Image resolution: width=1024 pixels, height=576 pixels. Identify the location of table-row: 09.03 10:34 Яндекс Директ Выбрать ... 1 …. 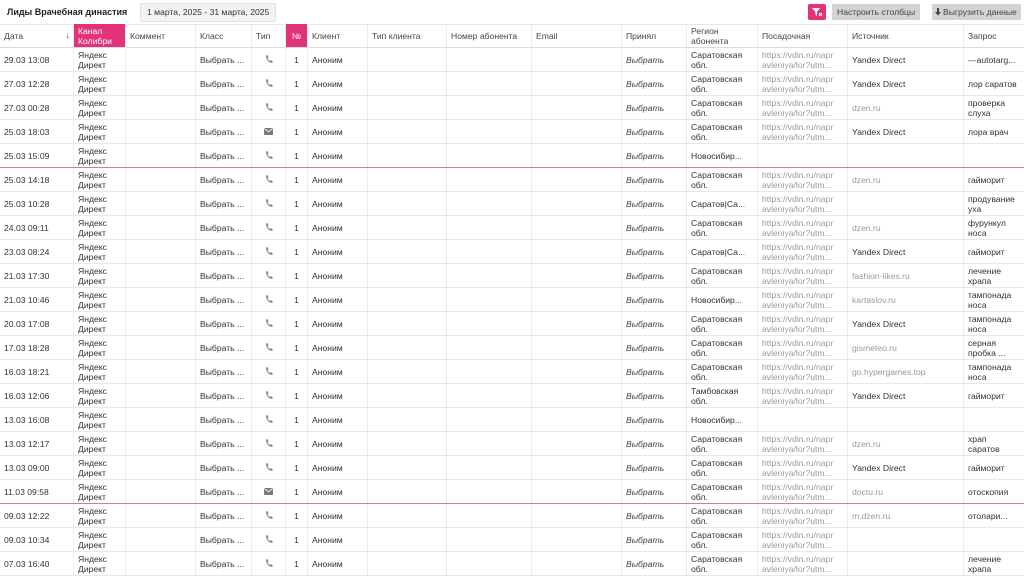
(512, 540).